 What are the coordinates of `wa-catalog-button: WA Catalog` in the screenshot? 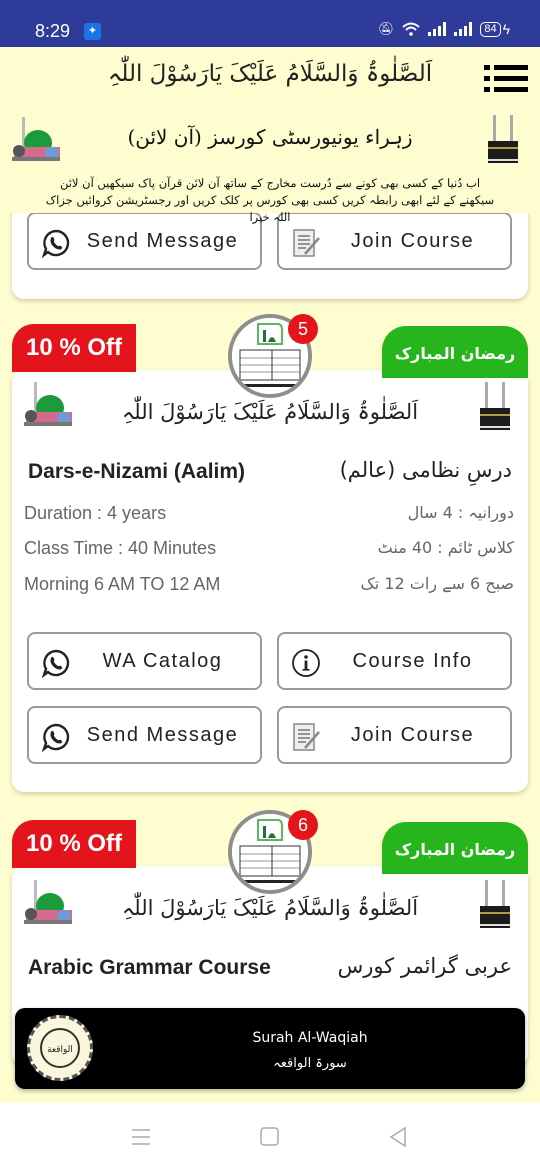 It's located at (144, 661).